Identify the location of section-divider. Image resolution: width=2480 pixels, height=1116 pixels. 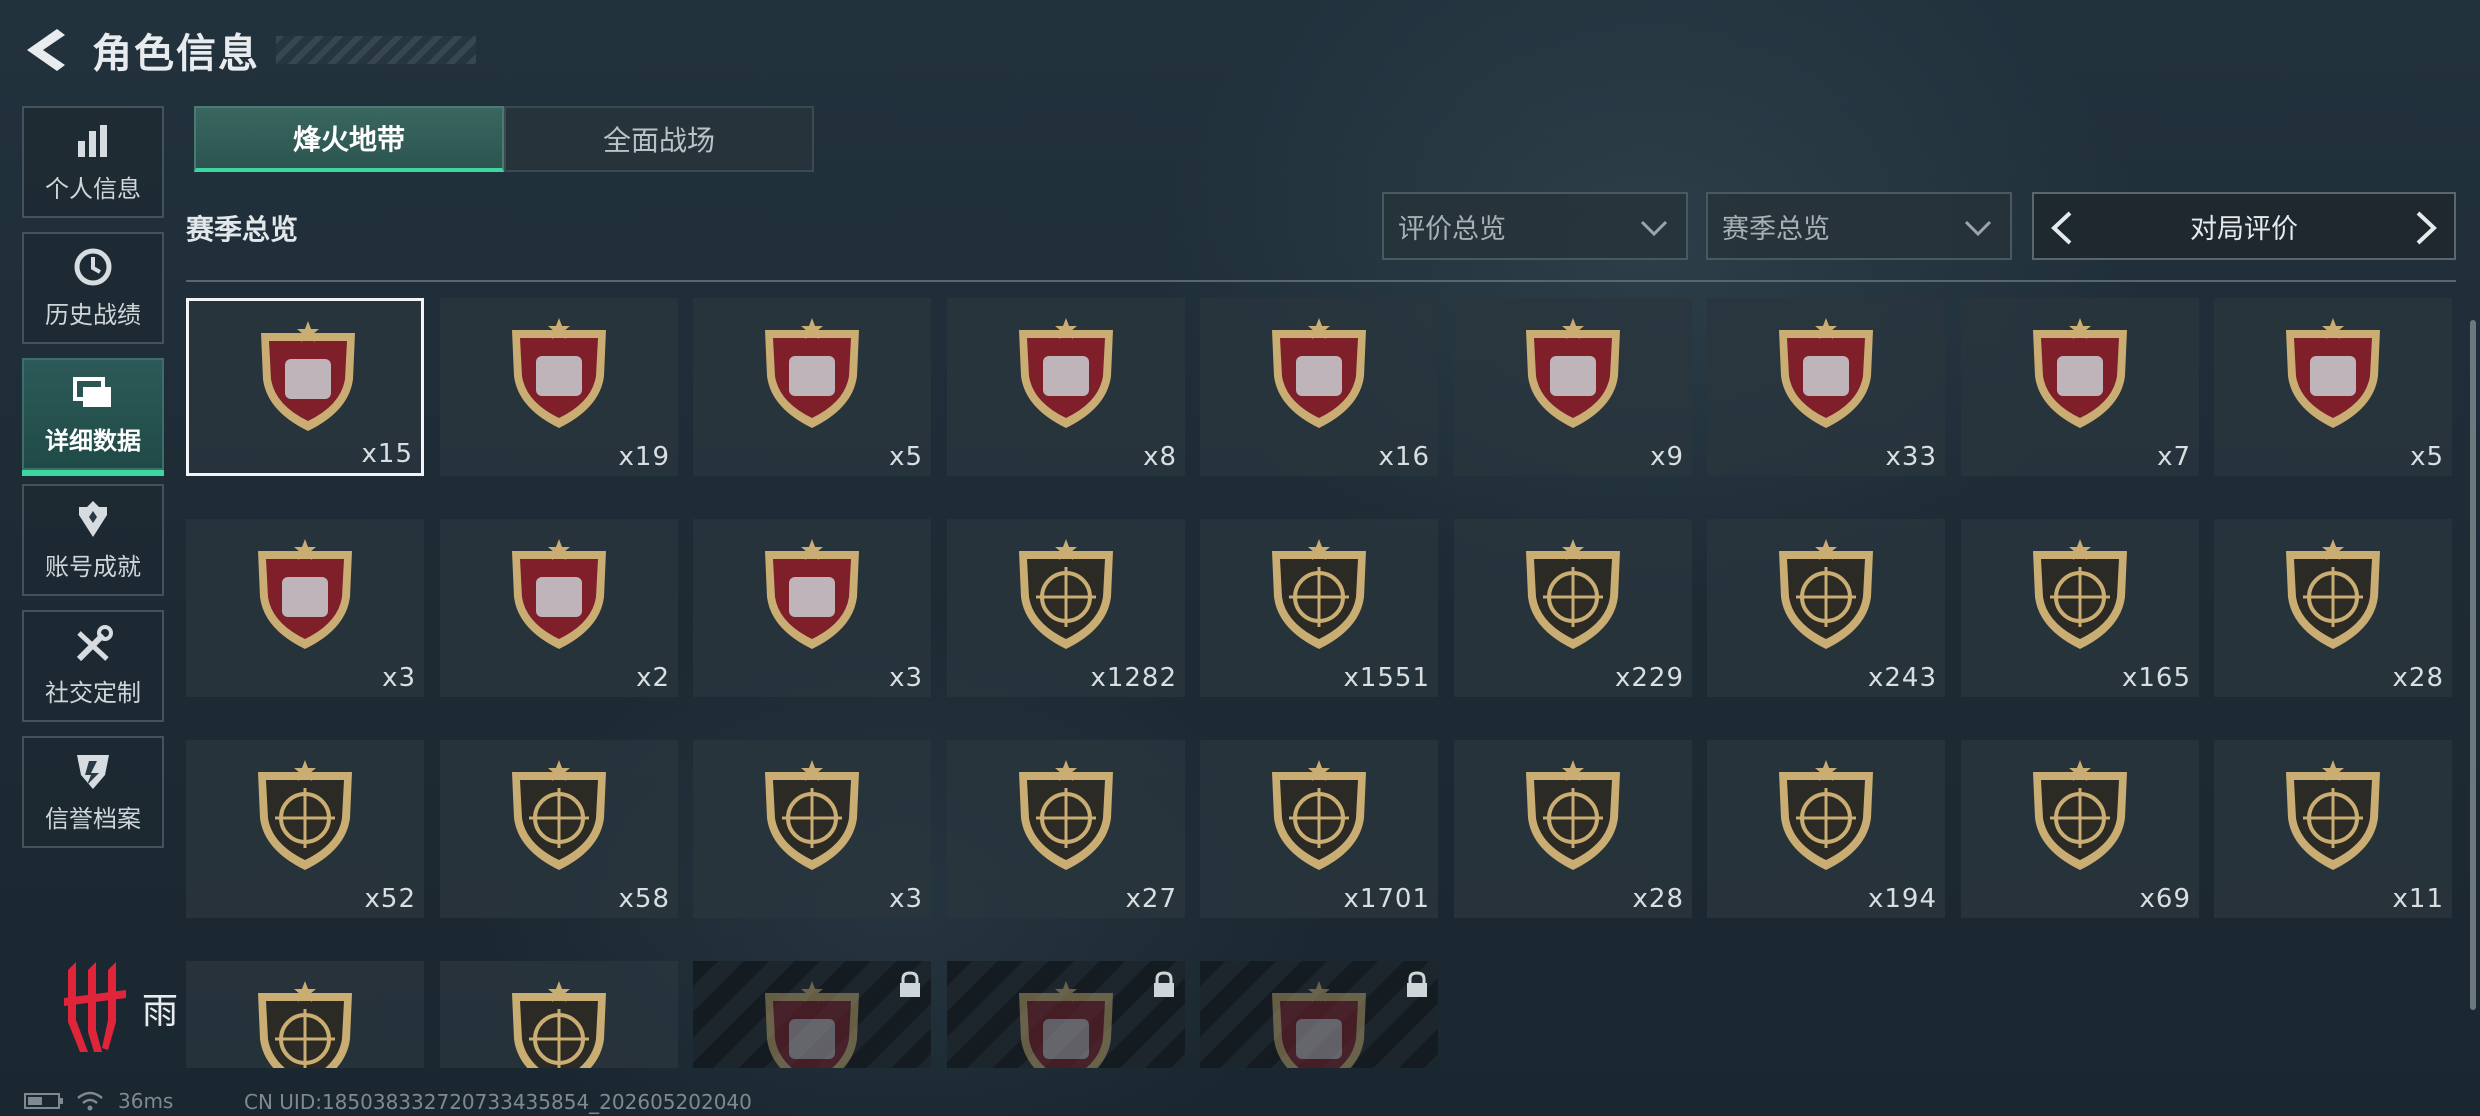
(1321, 281).